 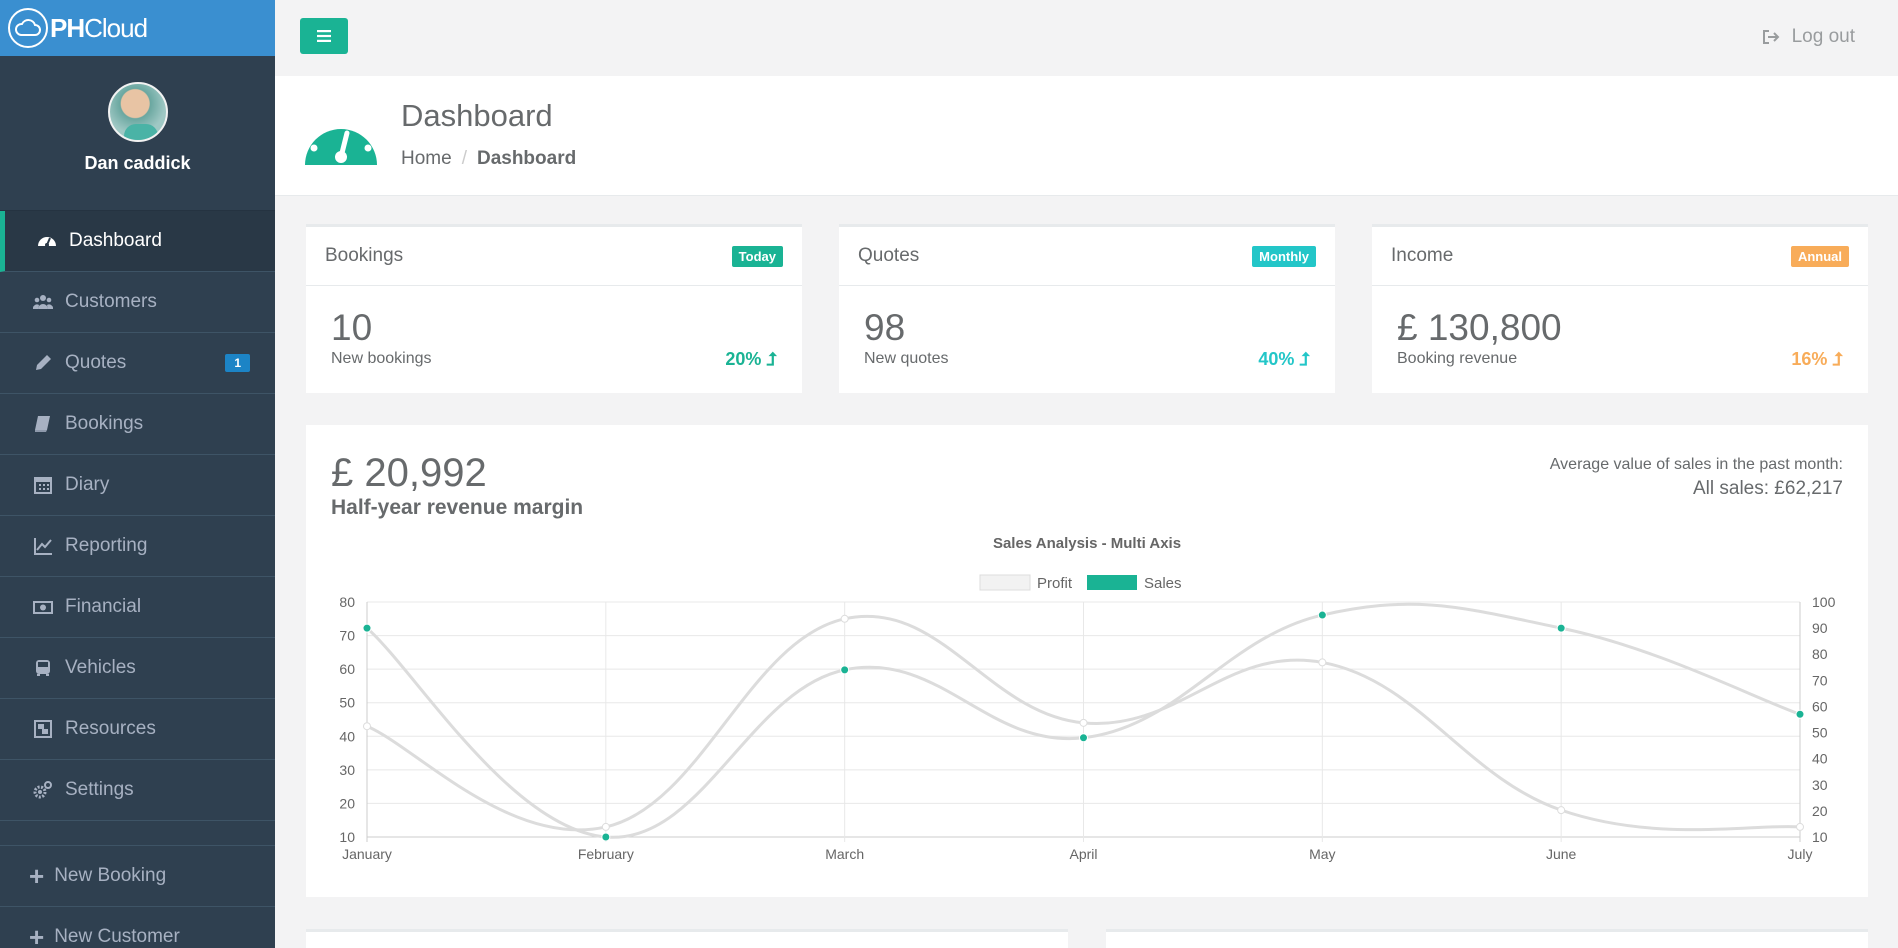 I want to click on logout-link: Log out, so click(x=1808, y=37).